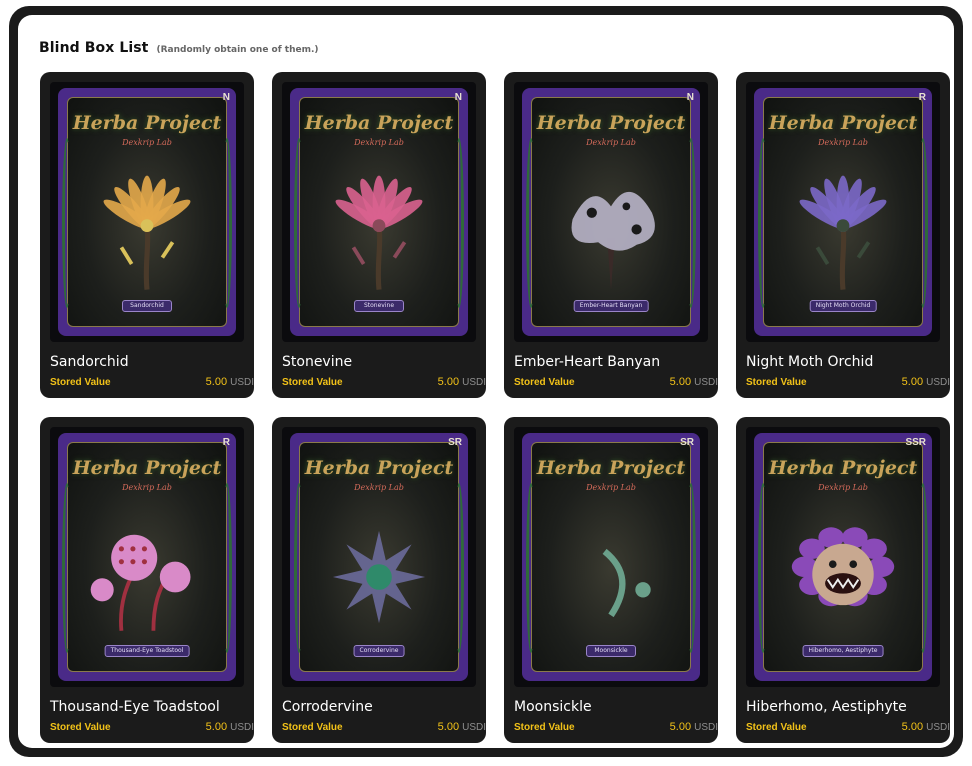  Describe the element at coordinates (135, 707) in the screenshot. I see `card-name: Thousand-Eye Toadstool` at that location.